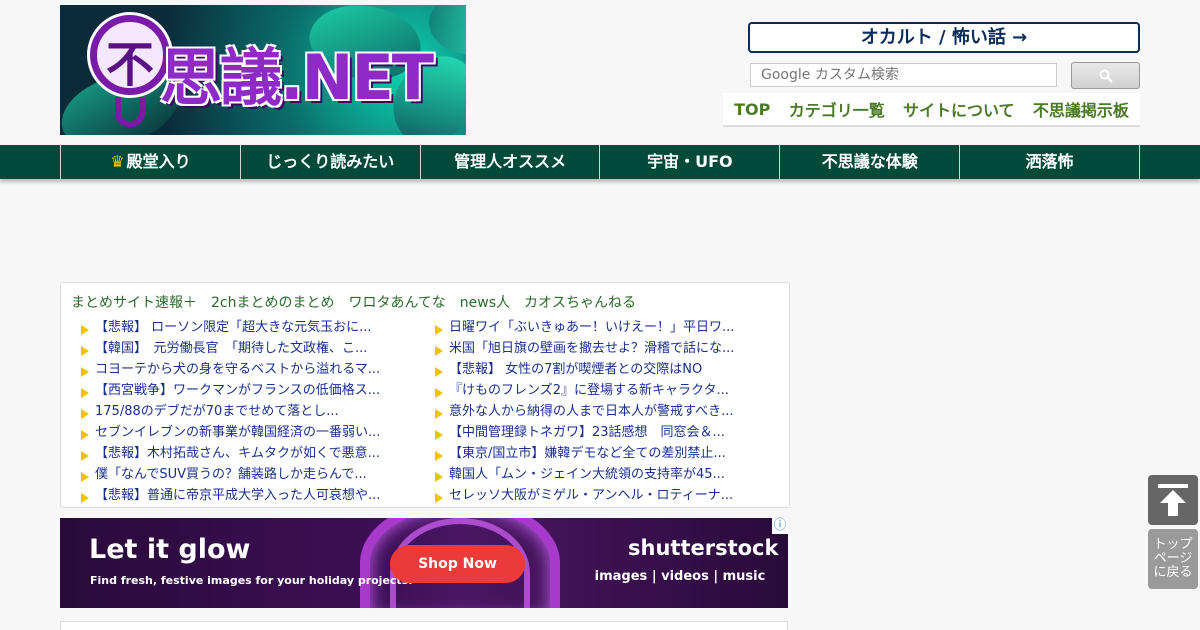  What do you see at coordinates (780, 526) in the screenshot?
I see `ad-info-icon: ⓘ` at bounding box center [780, 526].